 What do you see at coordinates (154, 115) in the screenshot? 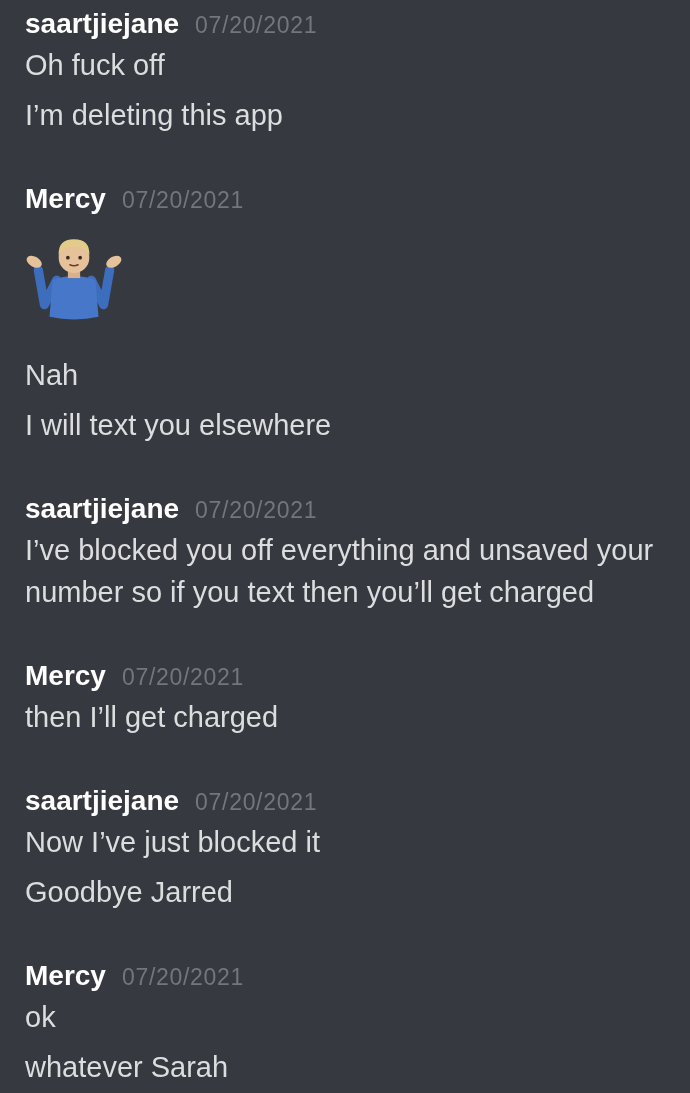
I see `message-text: I’m deleting this app` at bounding box center [154, 115].